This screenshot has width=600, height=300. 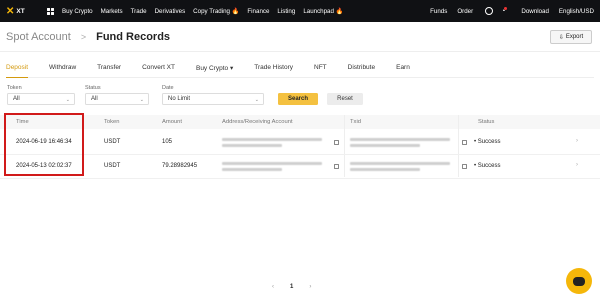 I want to click on tab-trade-history: Trade History, so click(x=273, y=68).